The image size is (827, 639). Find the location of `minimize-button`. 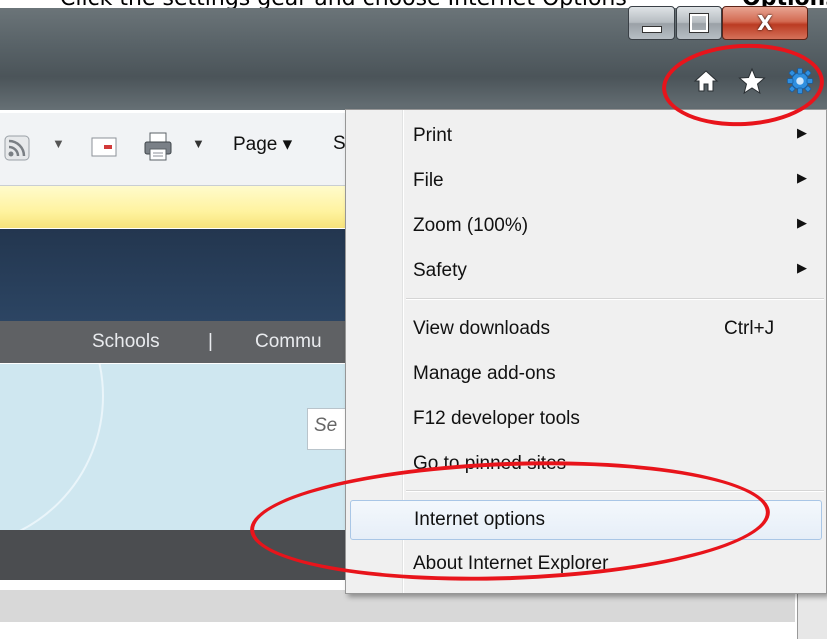

minimize-button is located at coordinates (651, 23).